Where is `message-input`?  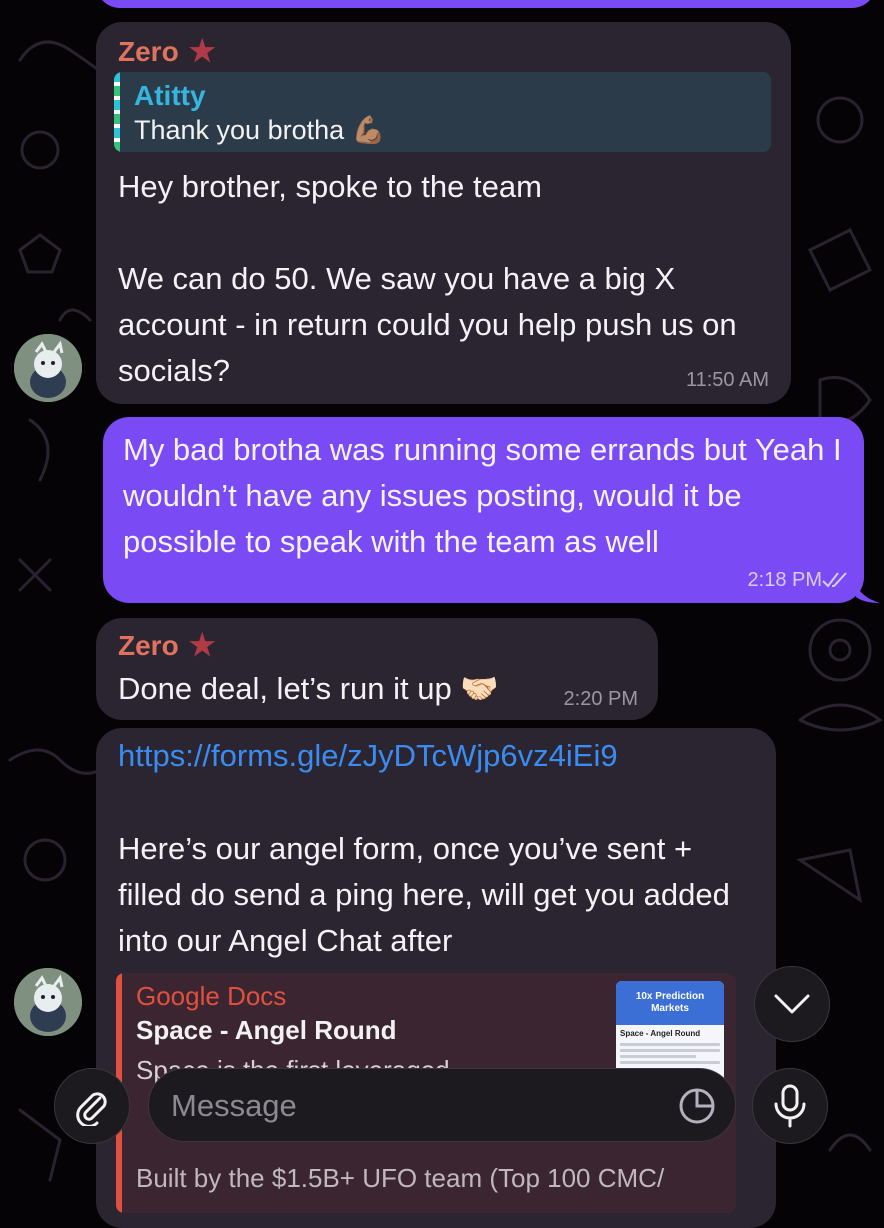 message-input is located at coordinates (411, 1106).